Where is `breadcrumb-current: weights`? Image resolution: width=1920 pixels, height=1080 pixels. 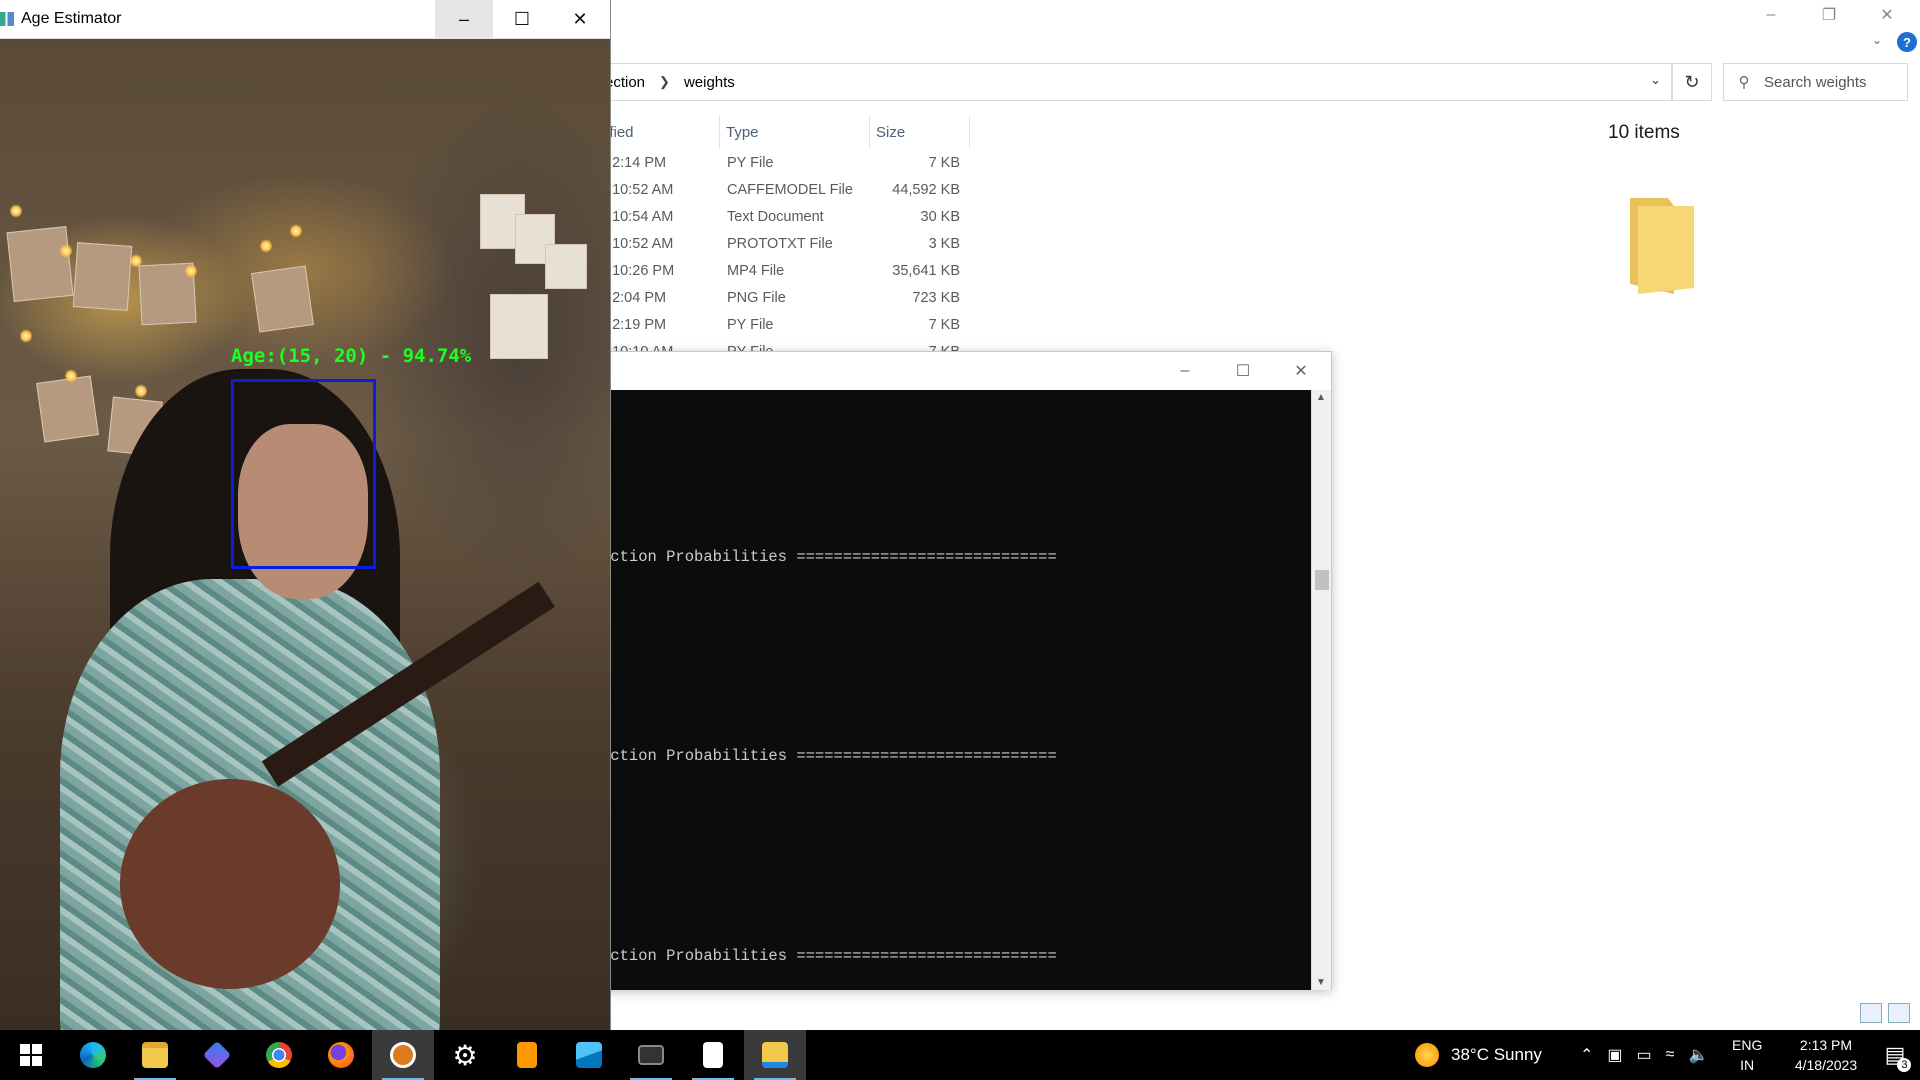 breadcrumb-current: weights is located at coordinates (709, 82).